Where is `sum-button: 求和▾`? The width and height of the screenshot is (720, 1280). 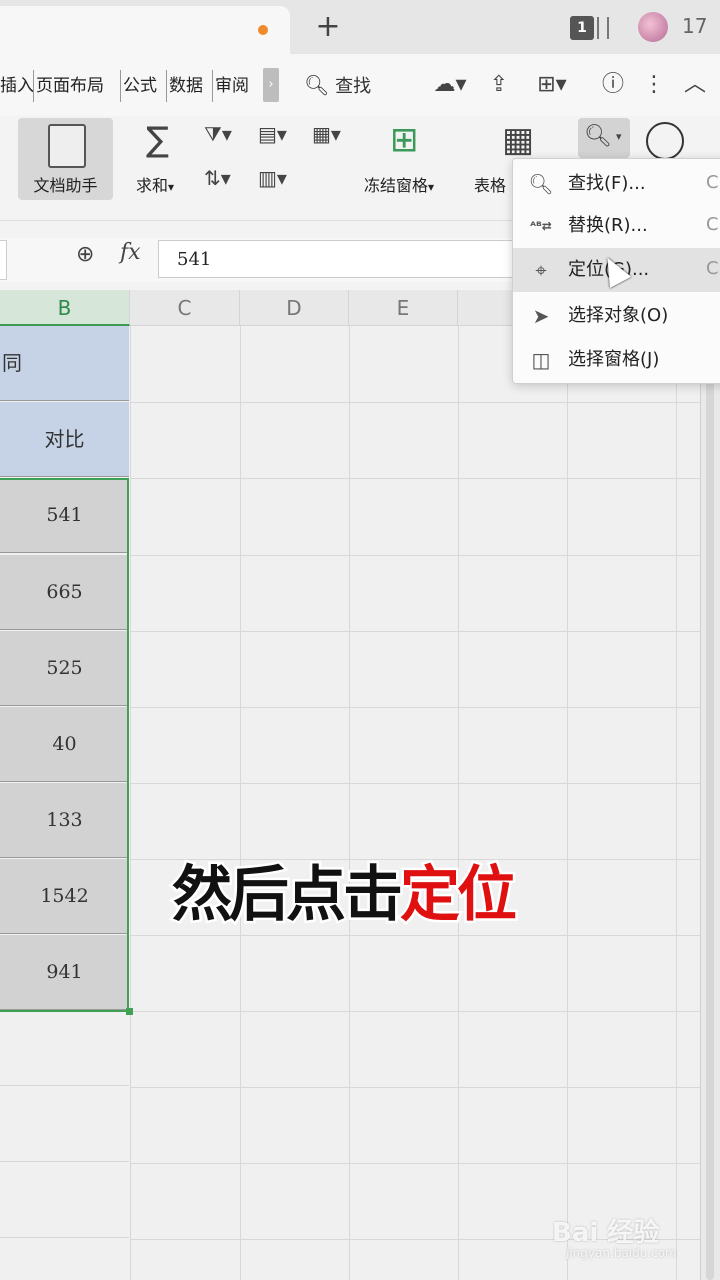 sum-button: 求和▾ is located at coordinates (155, 184).